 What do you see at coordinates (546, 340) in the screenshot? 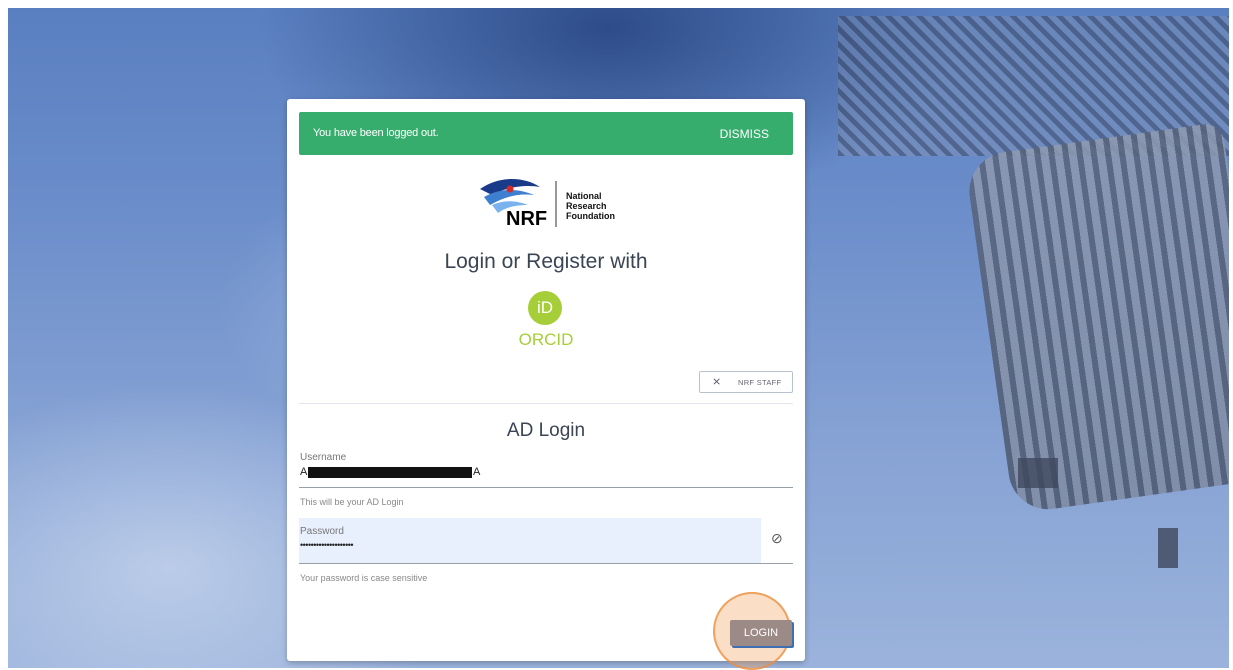
I see `orcid-login-link: ORCID` at bounding box center [546, 340].